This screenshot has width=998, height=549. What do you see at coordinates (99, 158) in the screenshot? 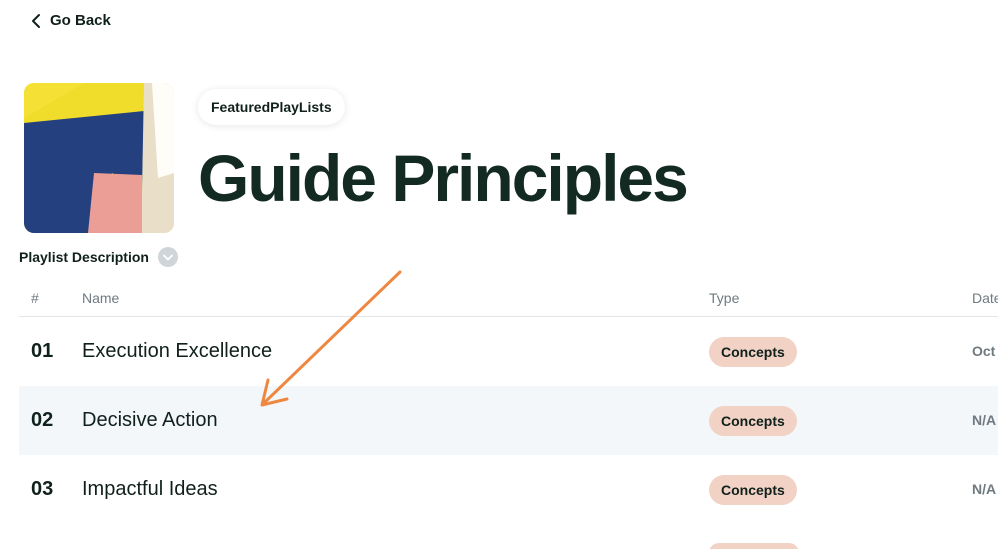
I see `playlist-cover-image` at bounding box center [99, 158].